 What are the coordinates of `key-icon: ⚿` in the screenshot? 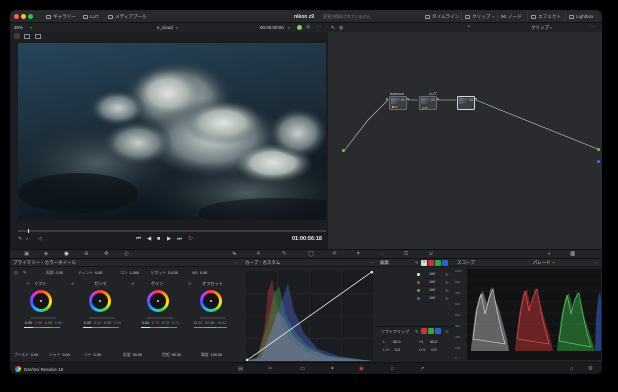 It's located at (406, 254).